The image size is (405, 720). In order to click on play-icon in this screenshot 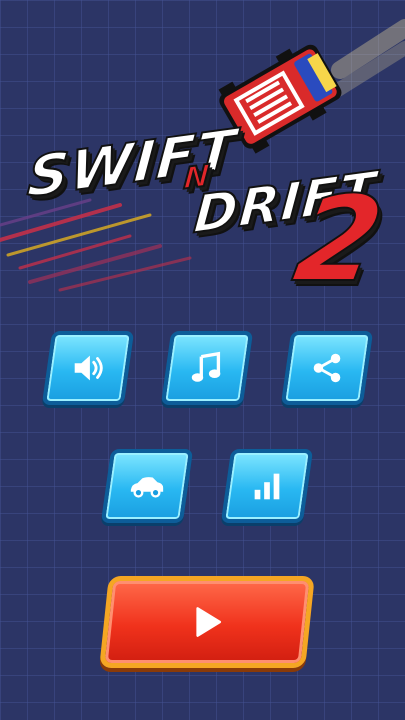, I will do `click(209, 622)`.